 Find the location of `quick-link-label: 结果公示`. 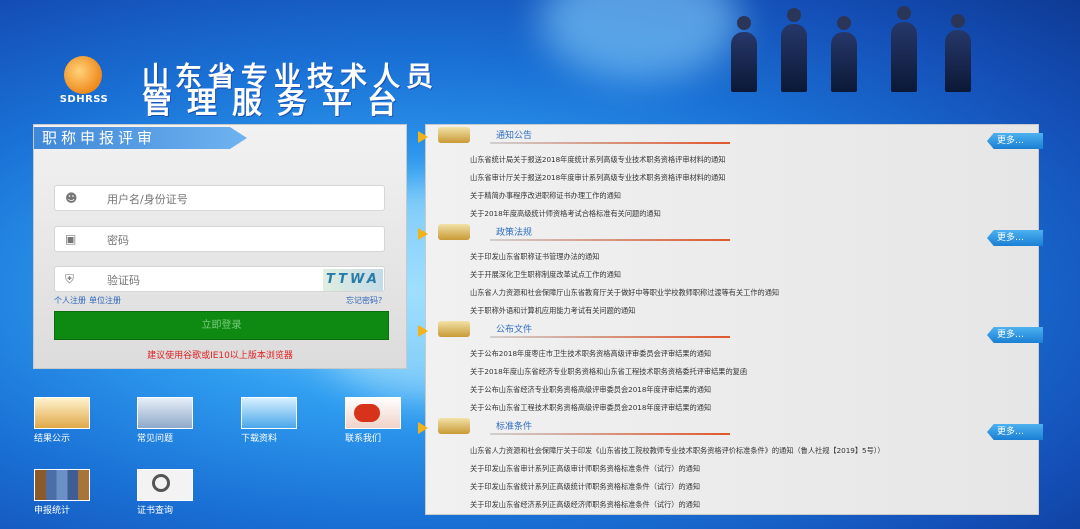

quick-link-label: 结果公示 is located at coordinates (52, 439).